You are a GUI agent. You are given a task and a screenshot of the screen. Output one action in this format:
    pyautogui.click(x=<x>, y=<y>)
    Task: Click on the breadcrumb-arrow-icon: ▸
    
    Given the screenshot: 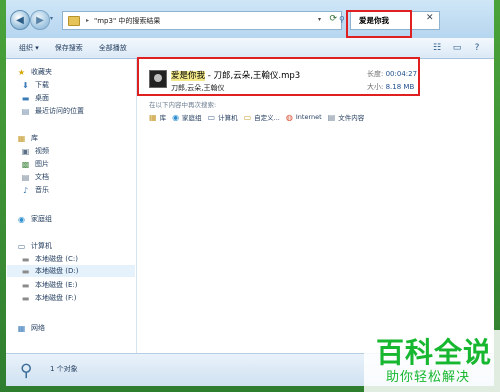 What is the action you would take?
    pyautogui.click(x=87, y=20)
    